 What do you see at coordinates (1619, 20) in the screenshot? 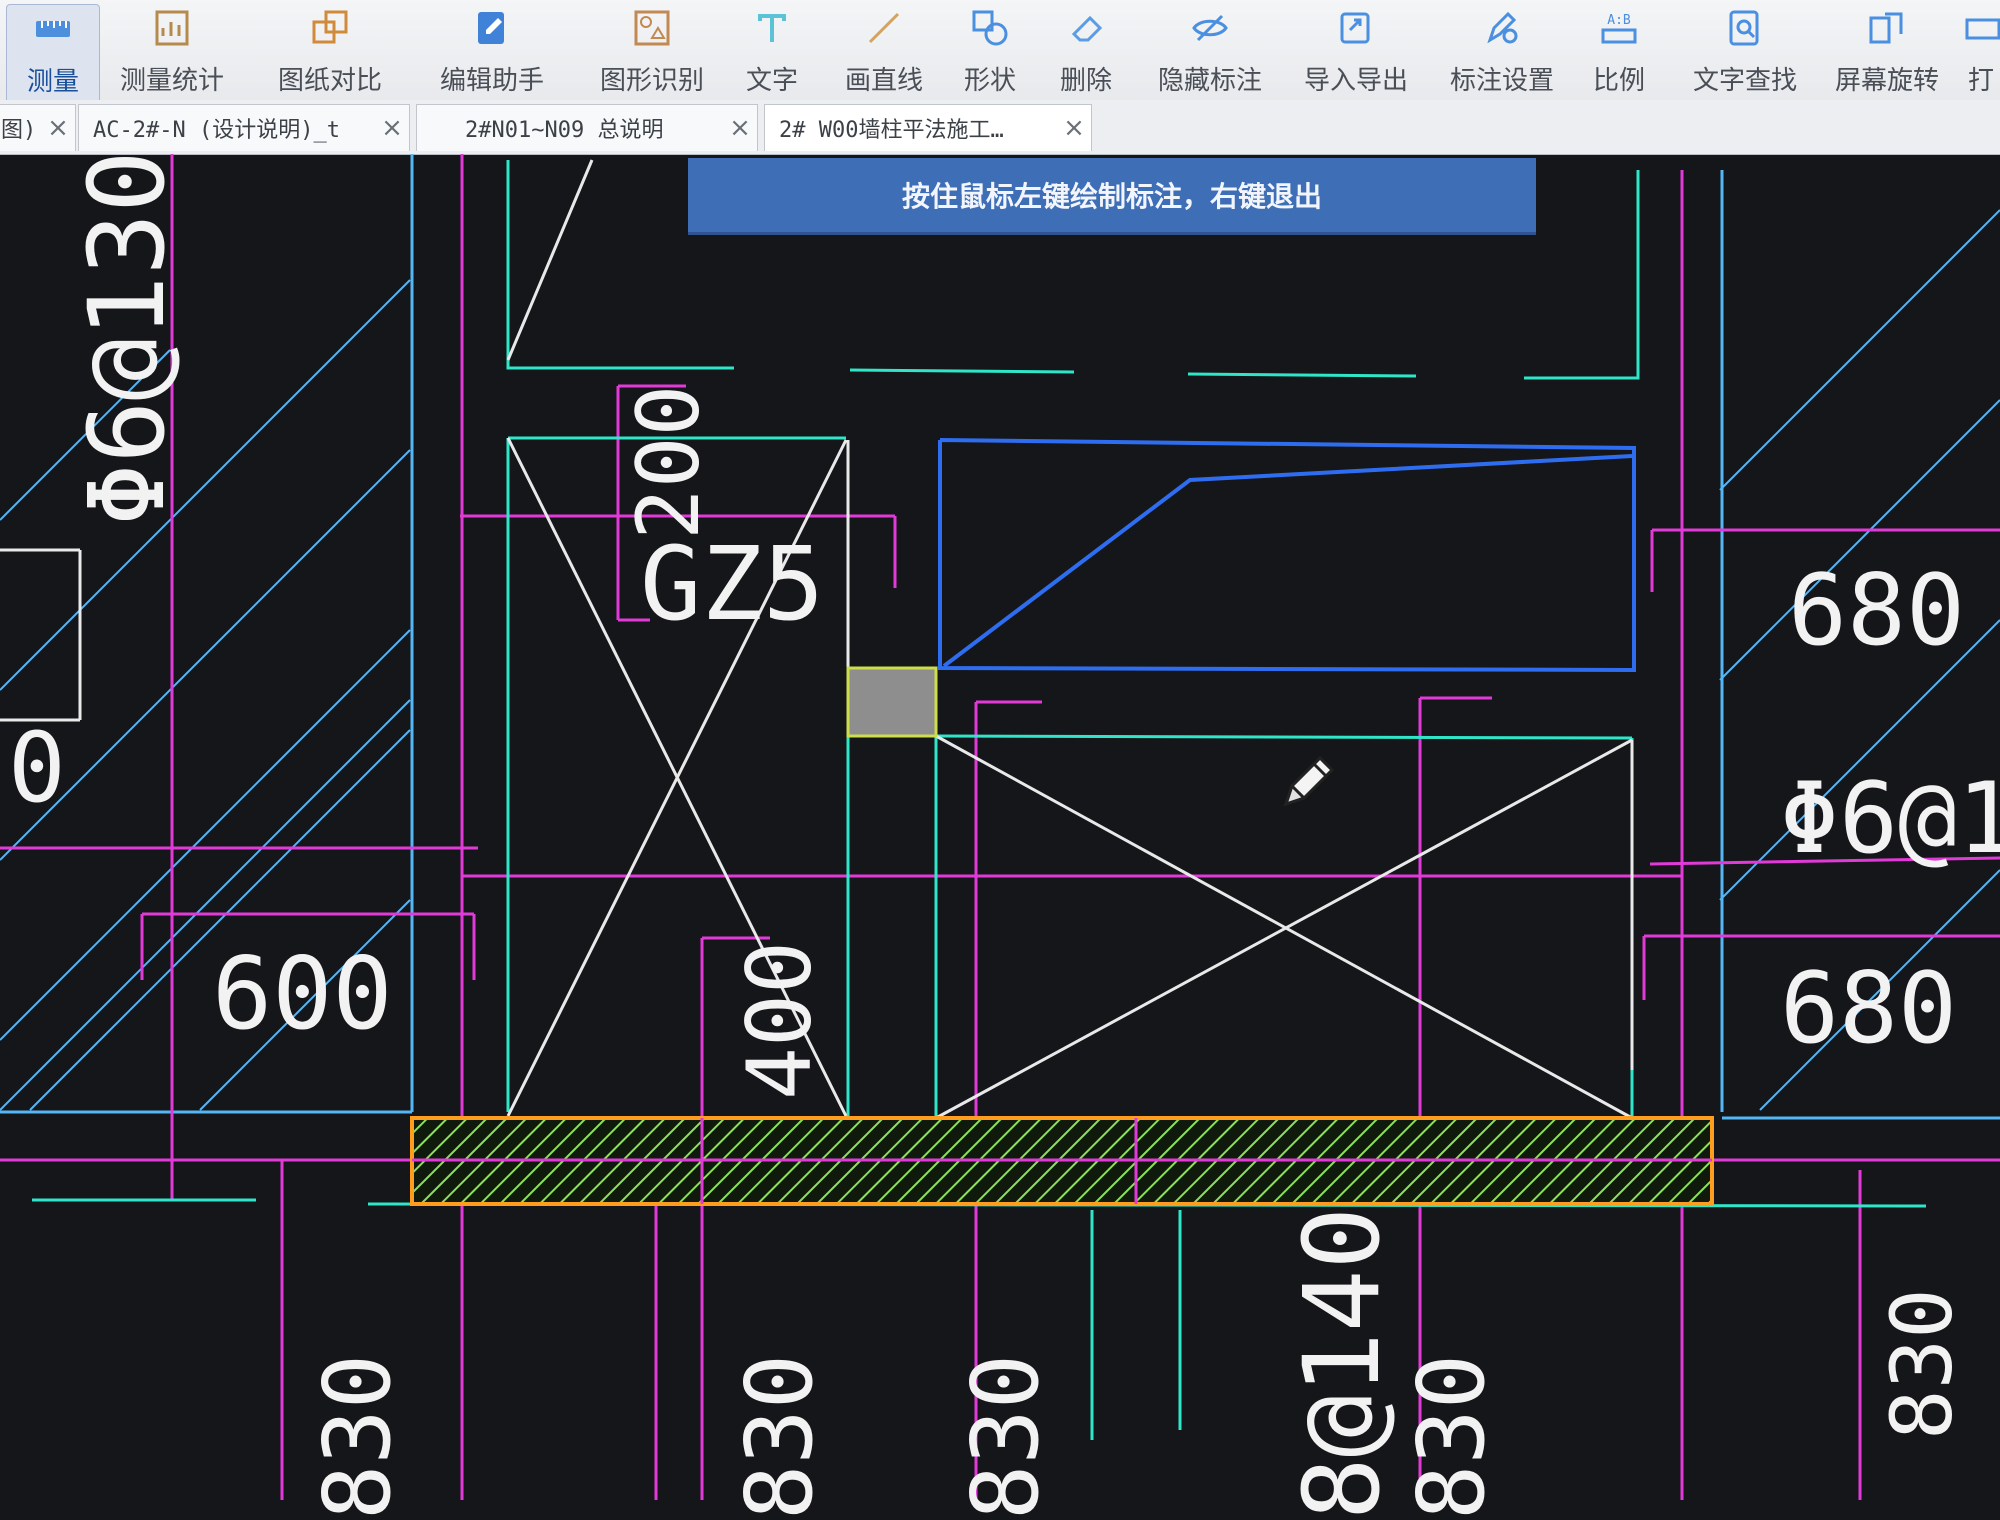
I see `svg-text: A:B` at bounding box center [1619, 20].